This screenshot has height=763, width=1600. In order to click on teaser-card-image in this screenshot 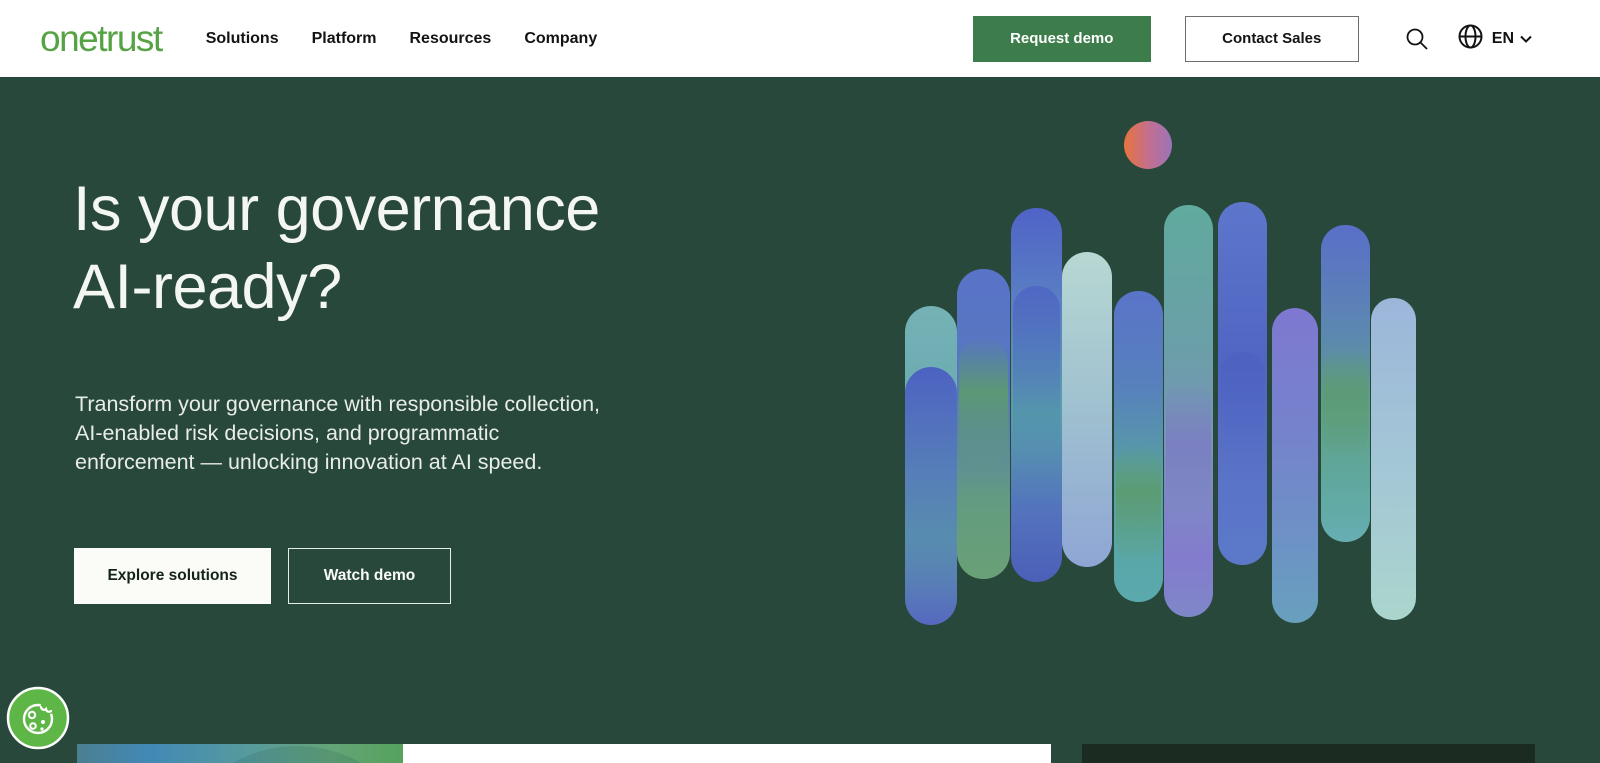, I will do `click(240, 753)`.